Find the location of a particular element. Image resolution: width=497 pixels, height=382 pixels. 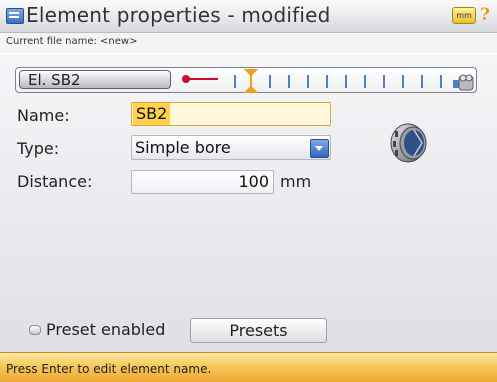

status-bar: Press Enter to edit element name. is located at coordinates (248, 367).